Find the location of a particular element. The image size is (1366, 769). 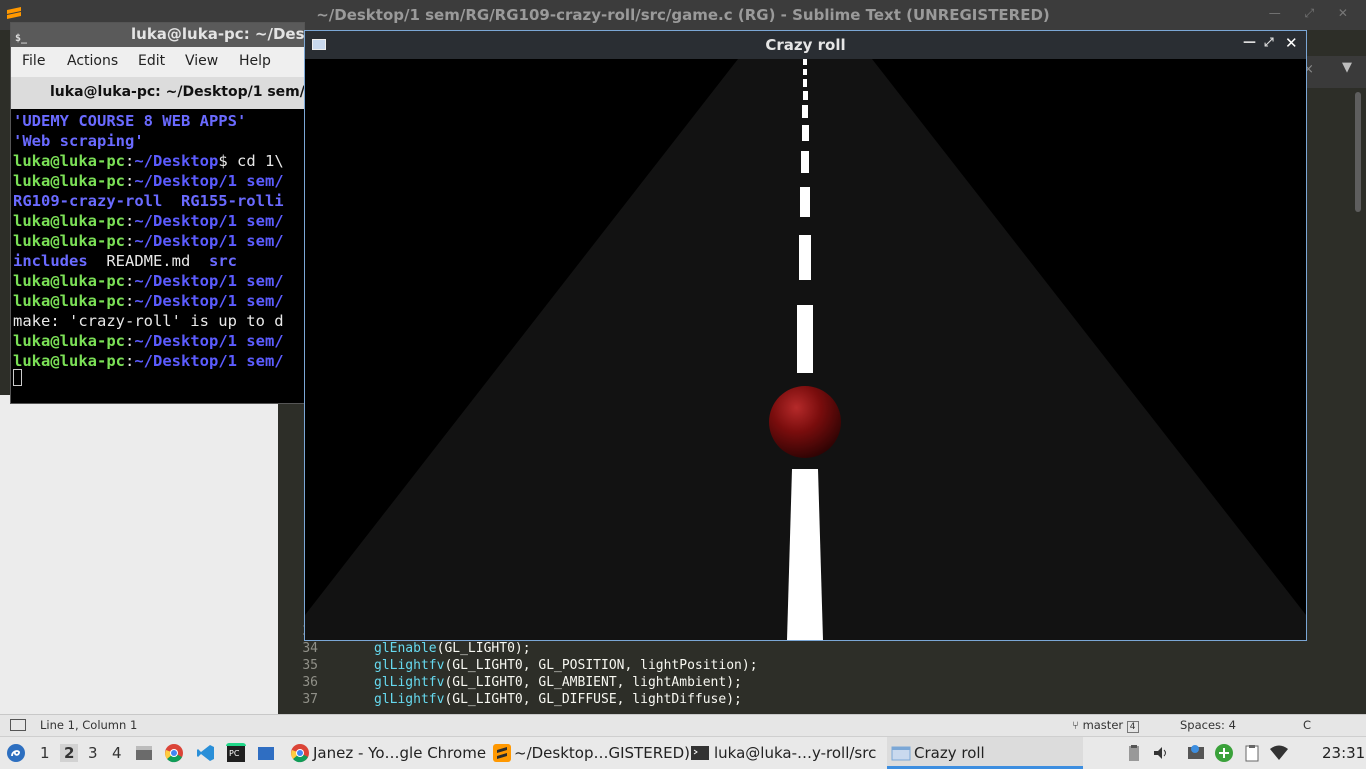

task-label: ~/Desktop…GISTERED) is located at coordinates (602, 753).